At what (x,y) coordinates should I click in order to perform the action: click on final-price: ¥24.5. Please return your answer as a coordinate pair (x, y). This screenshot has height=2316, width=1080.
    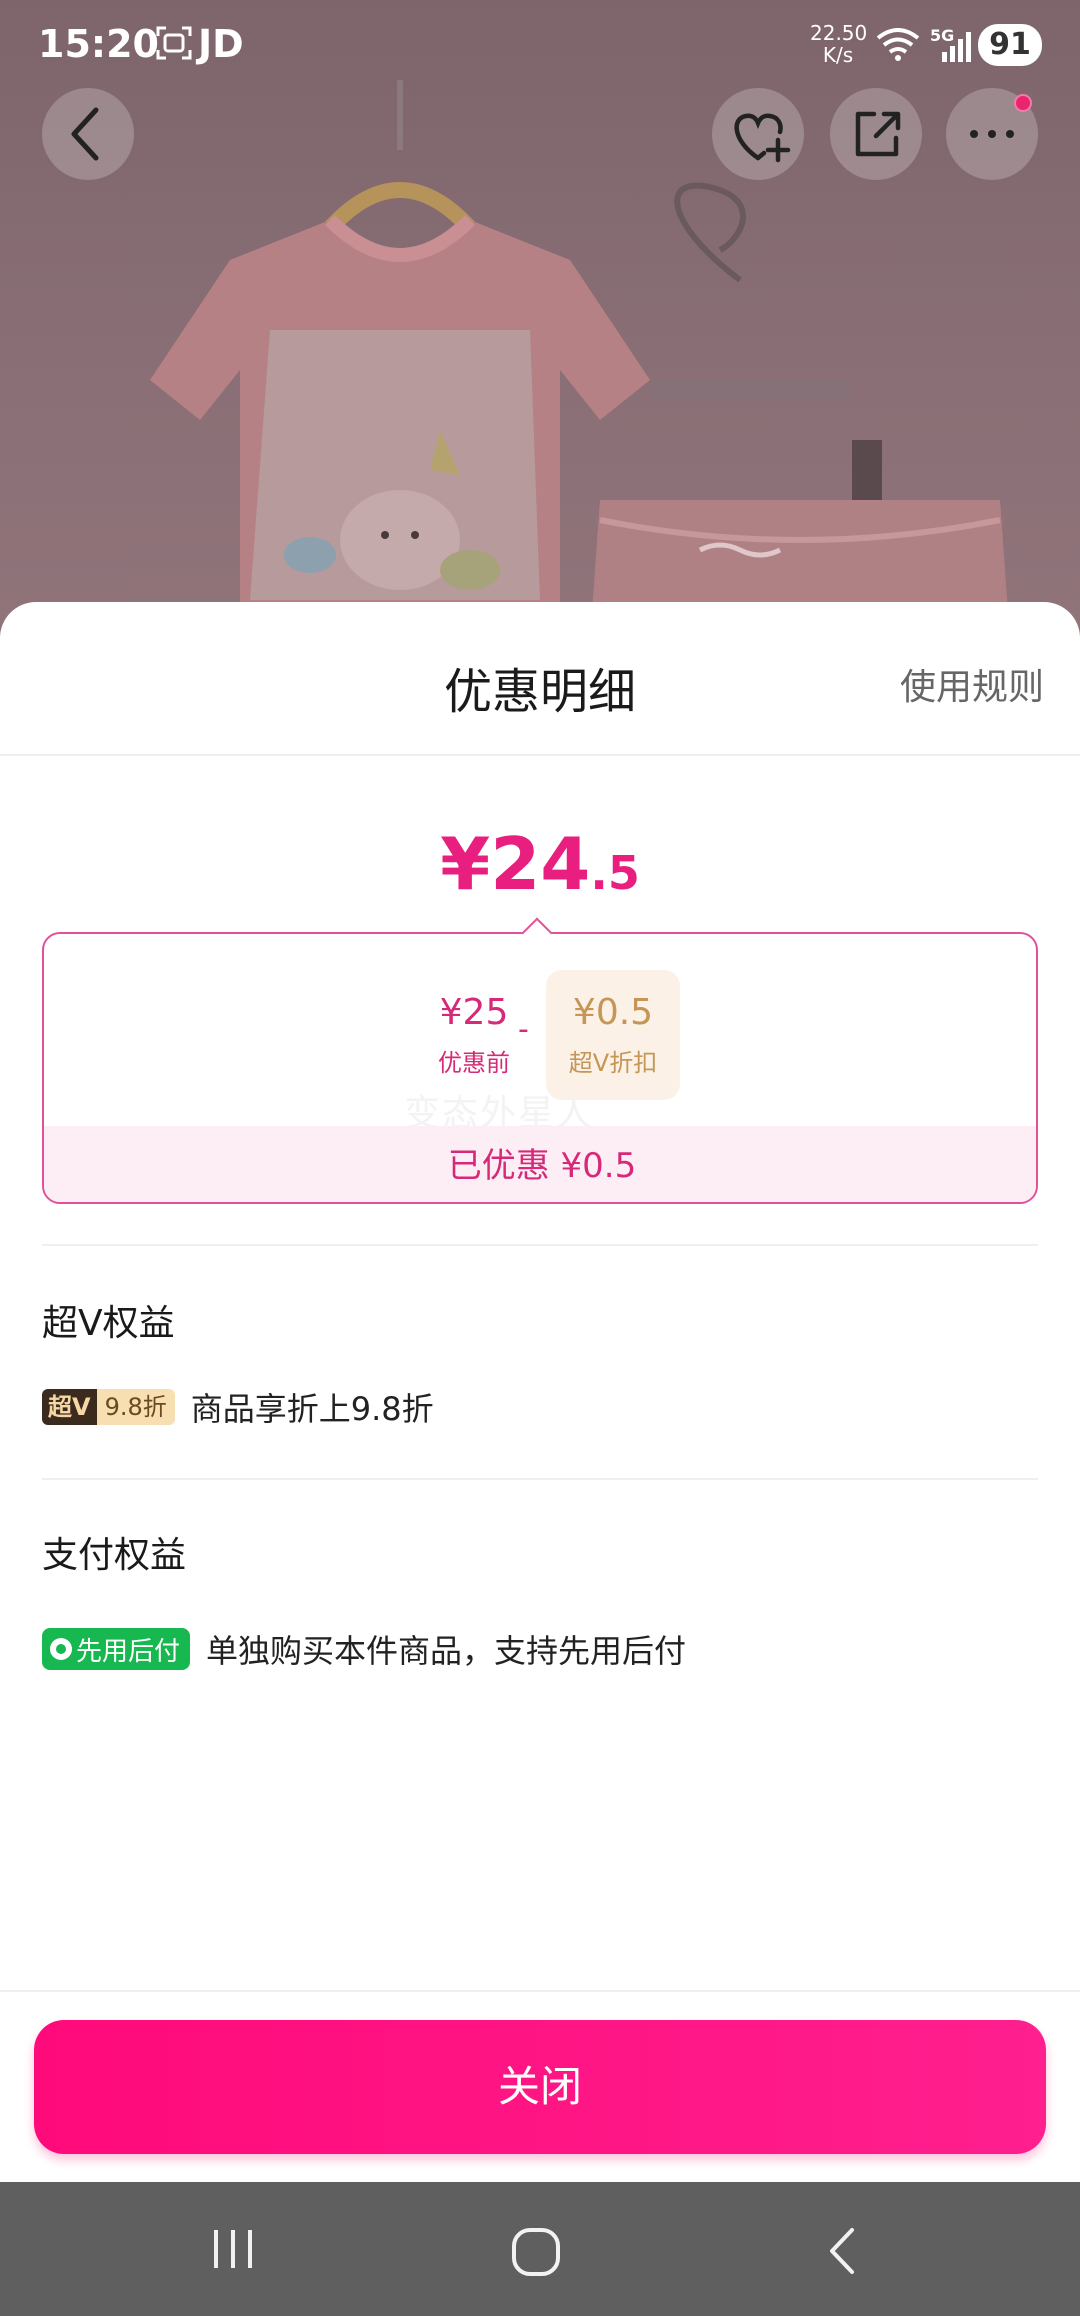
    Looking at the image, I should click on (540, 864).